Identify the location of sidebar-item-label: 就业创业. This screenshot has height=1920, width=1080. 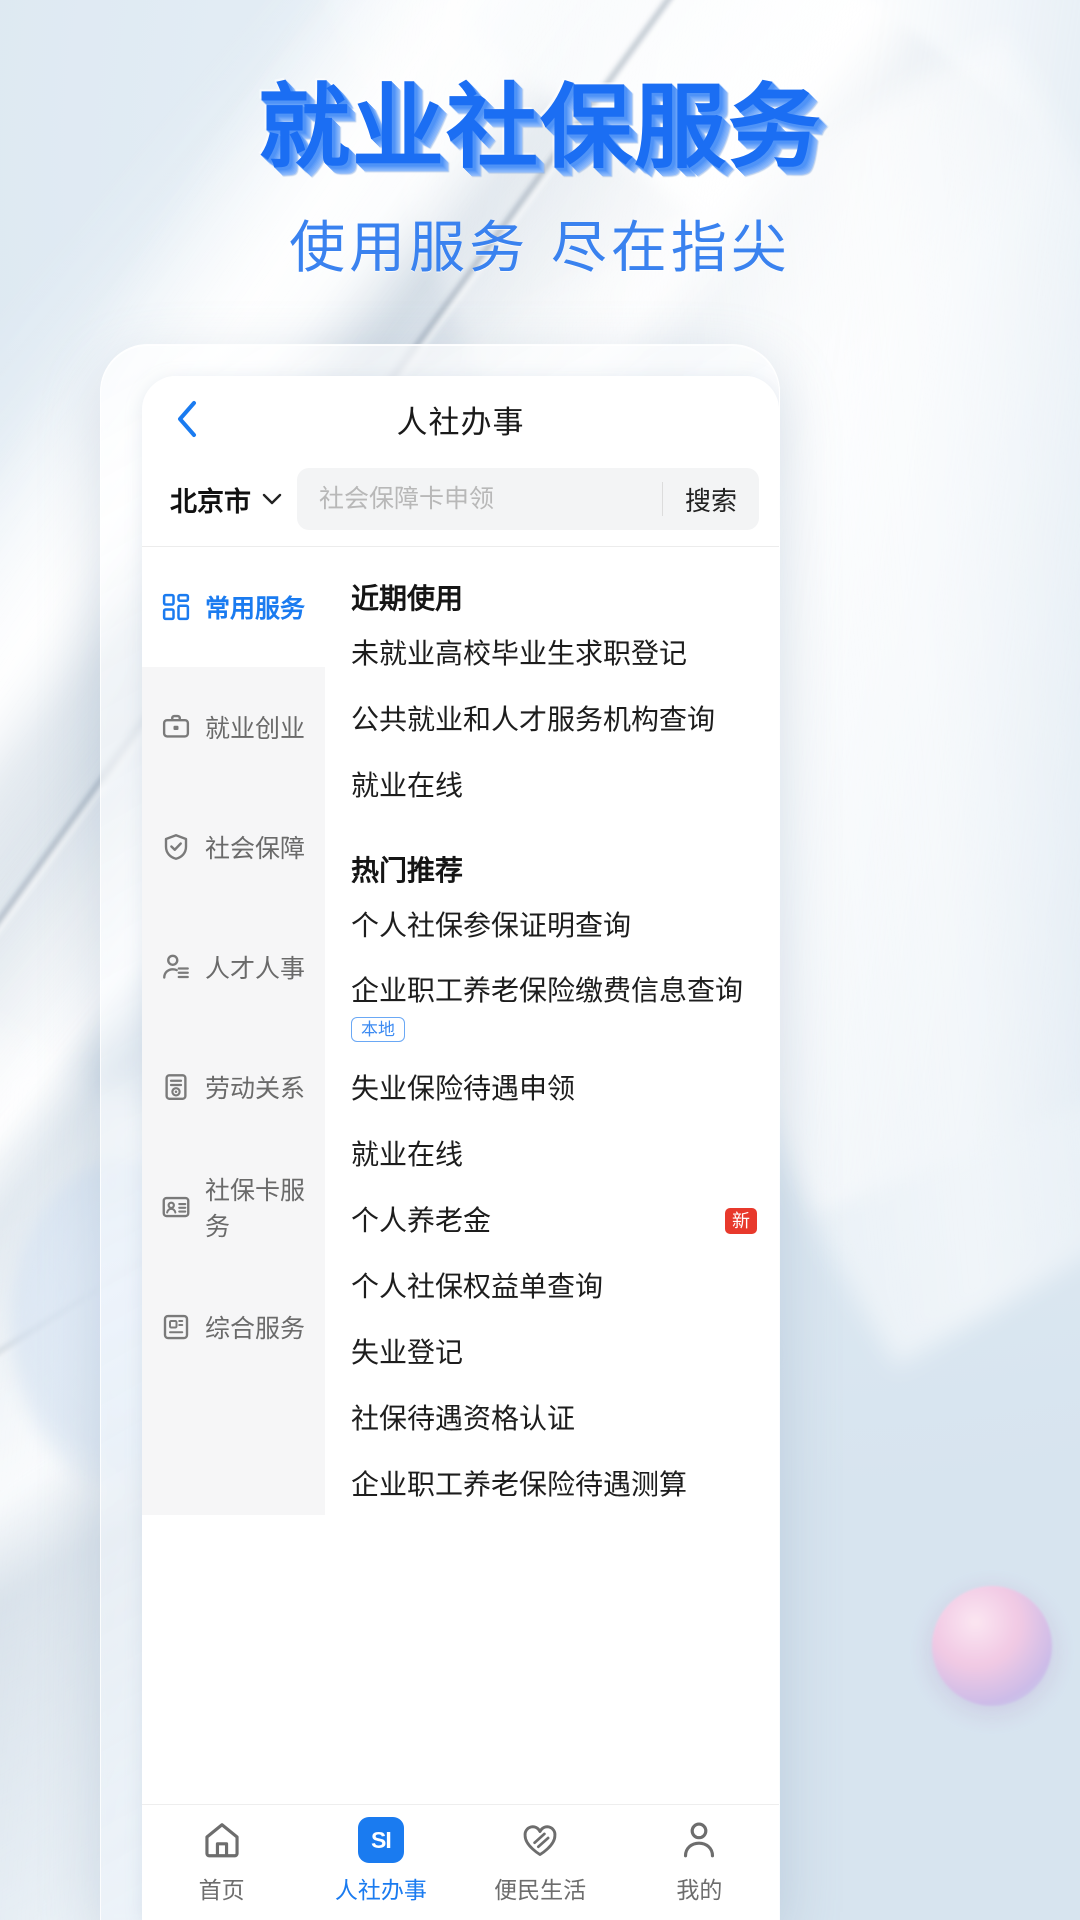
(255, 729).